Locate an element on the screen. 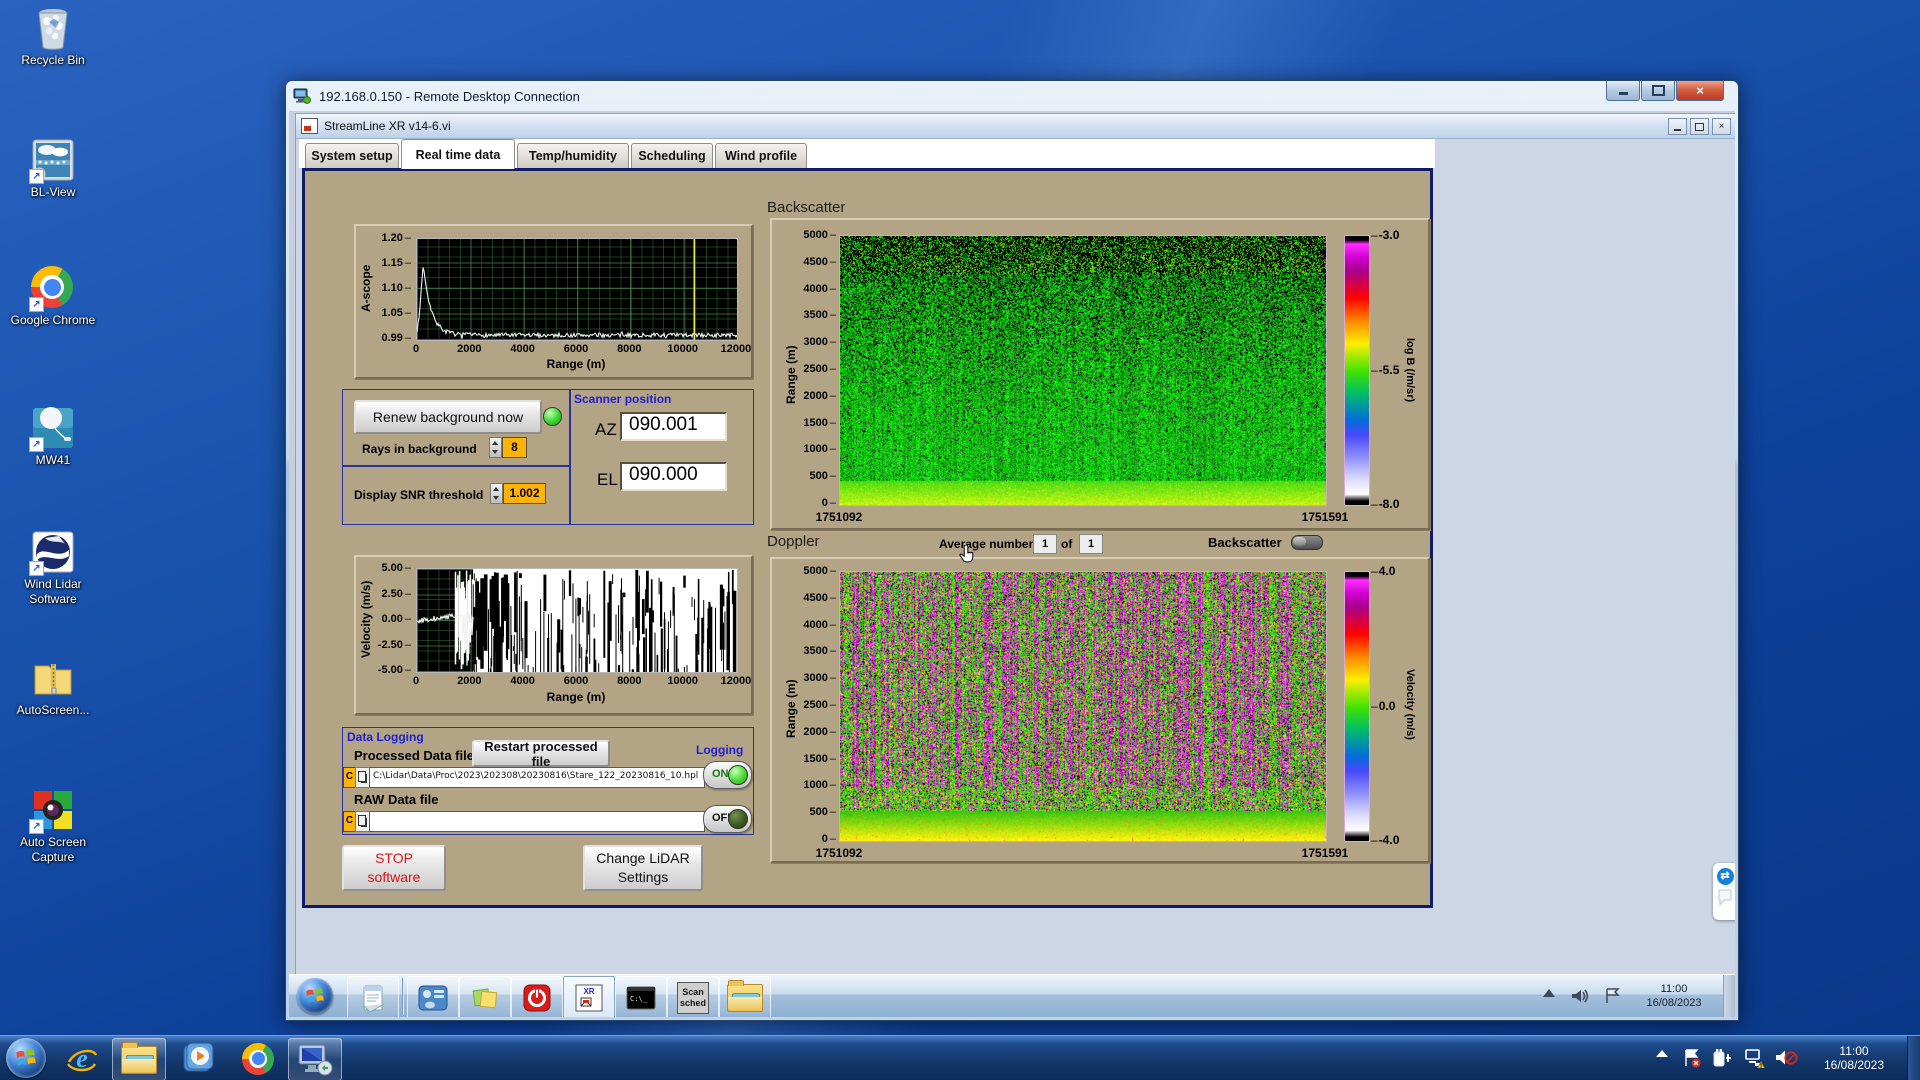 This screenshot has height=1080, width=1920. average-total-field: 1 is located at coordinates (1091, 544).